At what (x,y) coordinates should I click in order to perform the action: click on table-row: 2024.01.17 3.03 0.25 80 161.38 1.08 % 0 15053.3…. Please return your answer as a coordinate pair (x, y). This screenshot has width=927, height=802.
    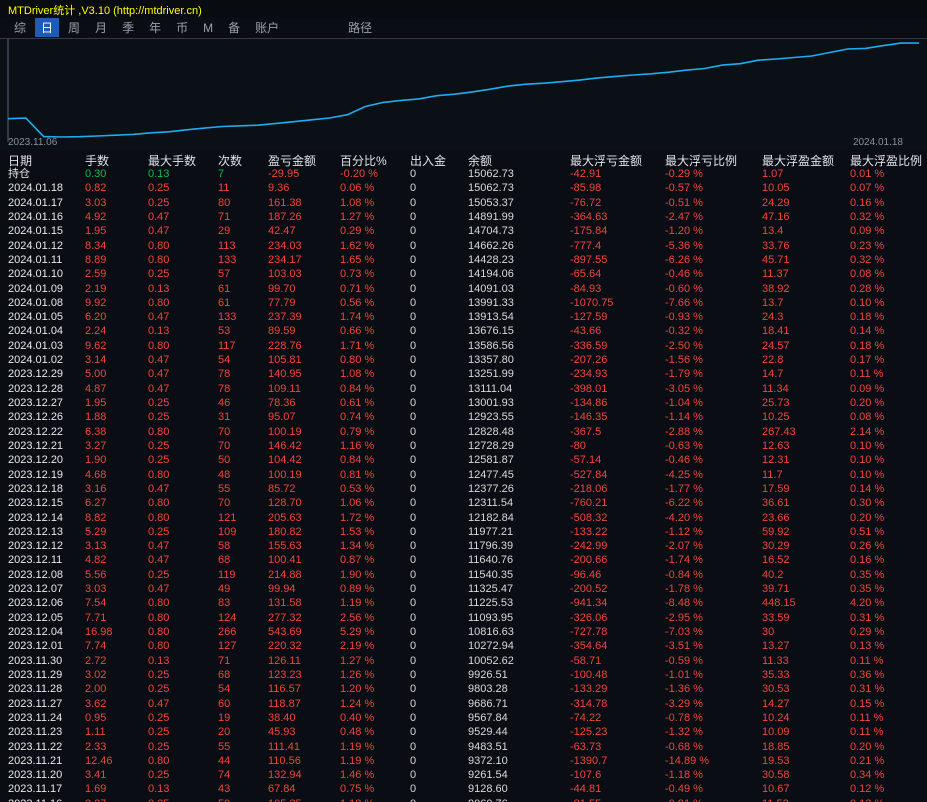
    Looking at the image, I should click on (463, 203).